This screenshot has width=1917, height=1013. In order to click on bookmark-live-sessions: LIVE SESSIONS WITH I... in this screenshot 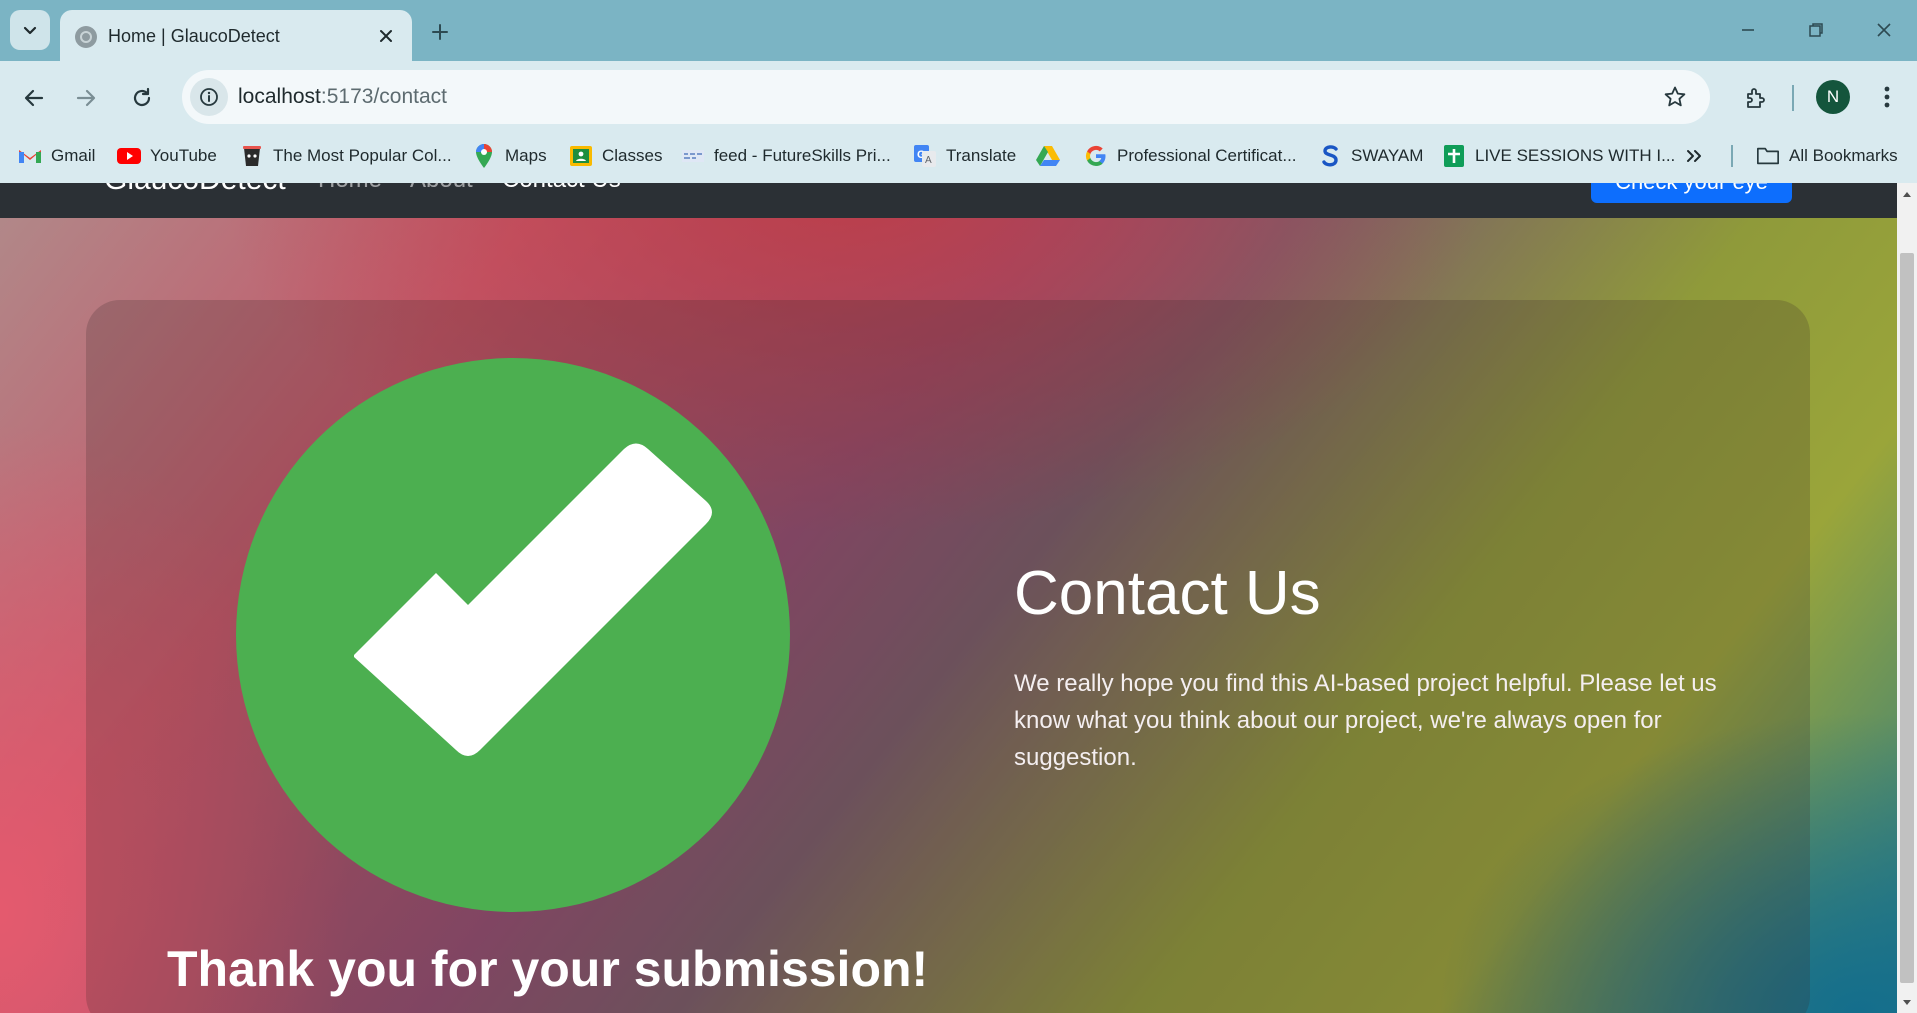, I will do `click(1558, 156)`.